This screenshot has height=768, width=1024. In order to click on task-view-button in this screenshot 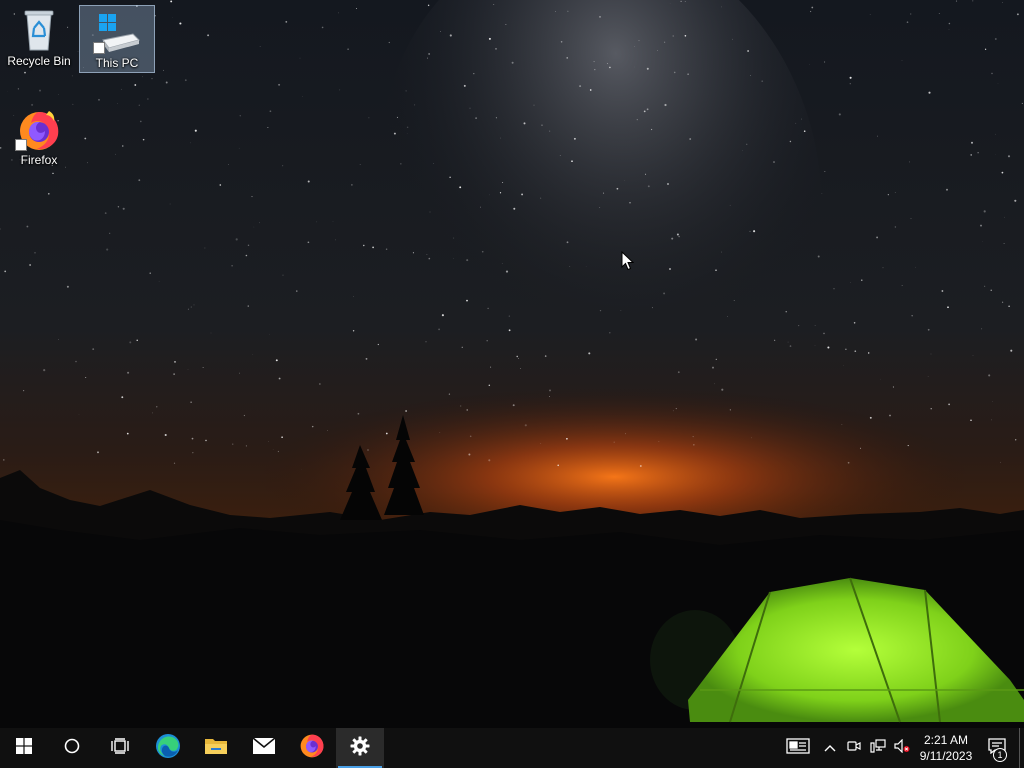, I will do `click(120, 748)`.